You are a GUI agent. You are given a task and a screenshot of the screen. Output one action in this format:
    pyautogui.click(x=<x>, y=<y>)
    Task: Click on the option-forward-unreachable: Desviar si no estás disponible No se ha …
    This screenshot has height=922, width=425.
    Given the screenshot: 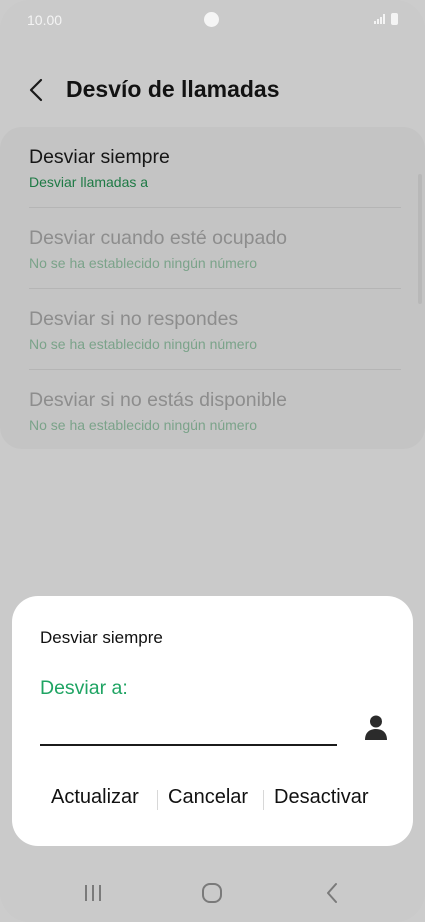 What is the action you would take?
    pyautogui.click(x=215, y=410)
    